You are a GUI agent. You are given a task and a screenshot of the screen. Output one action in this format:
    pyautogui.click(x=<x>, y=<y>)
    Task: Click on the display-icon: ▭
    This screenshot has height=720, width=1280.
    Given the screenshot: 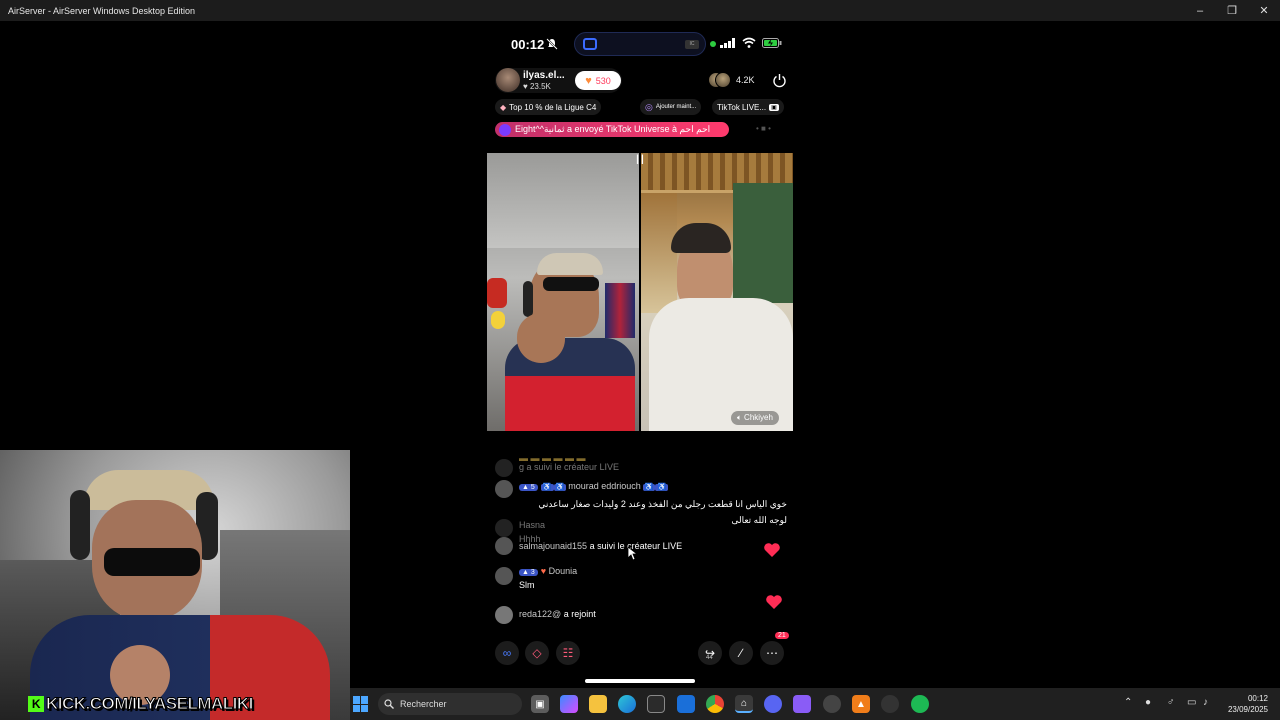 What is the action you would take?
    pyautogui.click(x=1191, y=702)
    